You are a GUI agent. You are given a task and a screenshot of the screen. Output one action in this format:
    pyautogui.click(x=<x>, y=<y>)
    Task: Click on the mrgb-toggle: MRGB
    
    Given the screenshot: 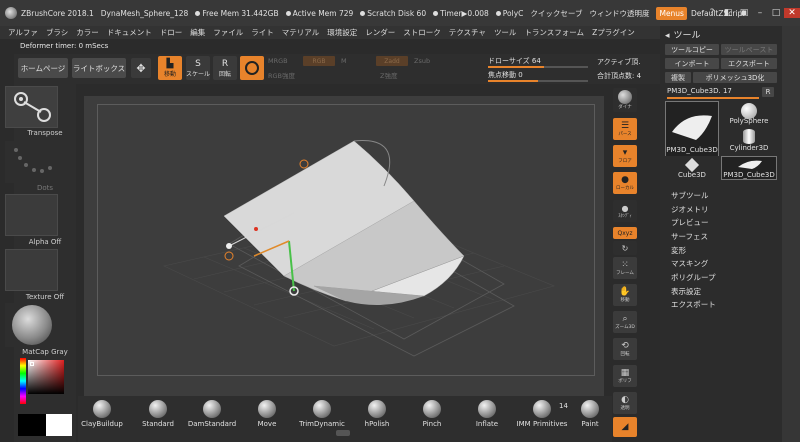 What is the action you would take?
    pyautogui.click(x=278, y=61)
    